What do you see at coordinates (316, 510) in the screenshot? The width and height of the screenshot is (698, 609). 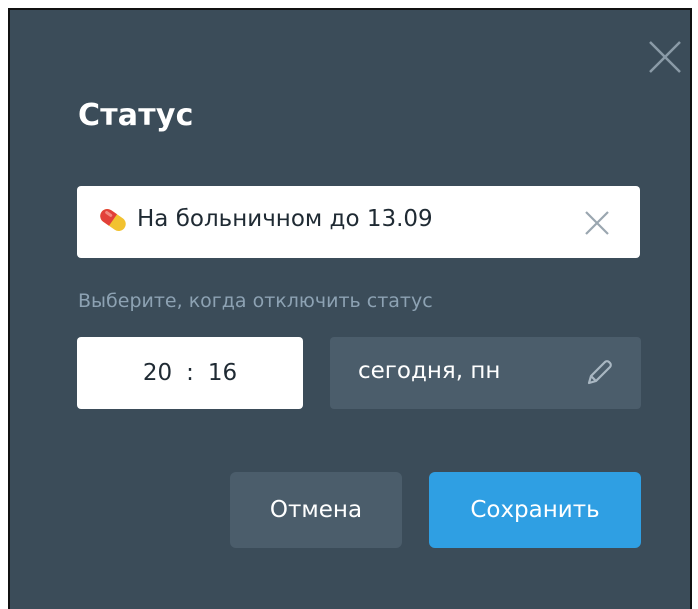 I see `cancel-button: Отмена` at bounding box center [316, 510].